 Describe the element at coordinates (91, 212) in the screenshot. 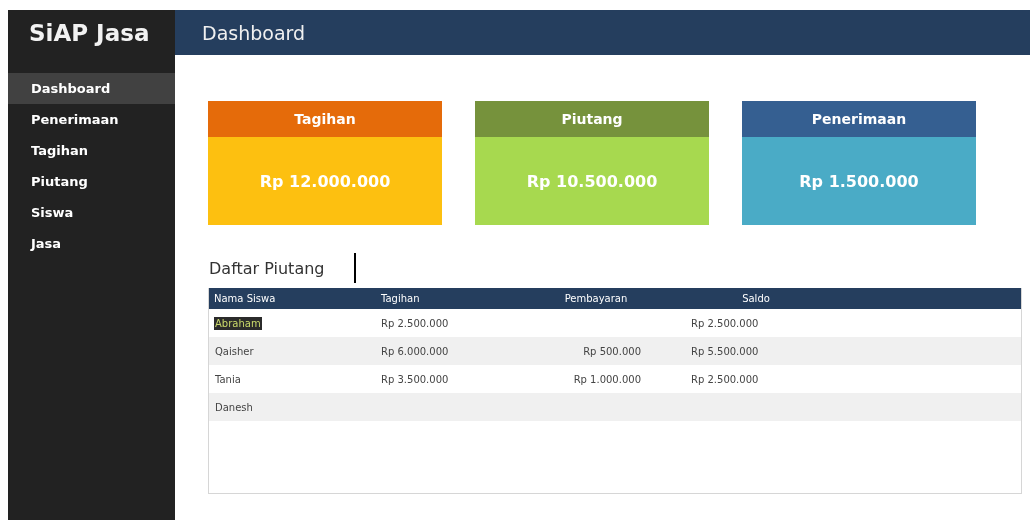

I see `sidebar-item: Siswa` at that location.